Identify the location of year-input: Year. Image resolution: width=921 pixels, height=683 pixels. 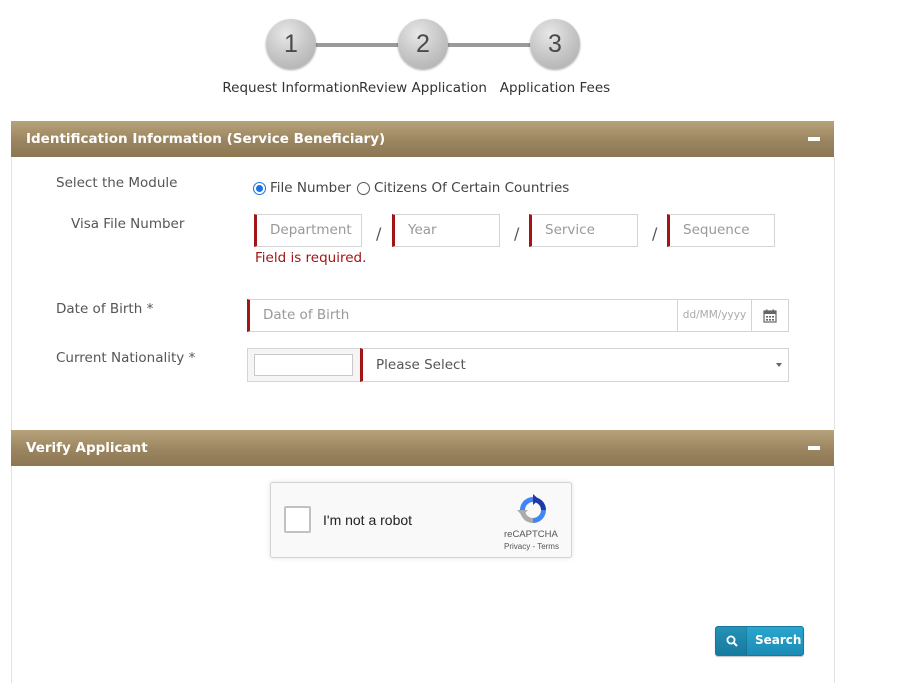
(446, 230).